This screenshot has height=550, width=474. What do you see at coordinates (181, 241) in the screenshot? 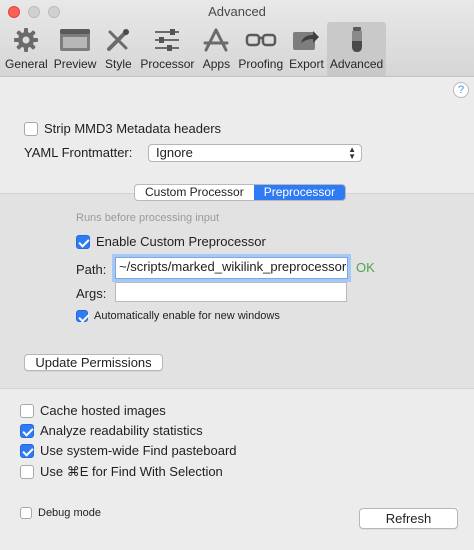
I see `enable-preprocessor-label: Enable Custom Preprocessor` at bounding box center [181, 241].